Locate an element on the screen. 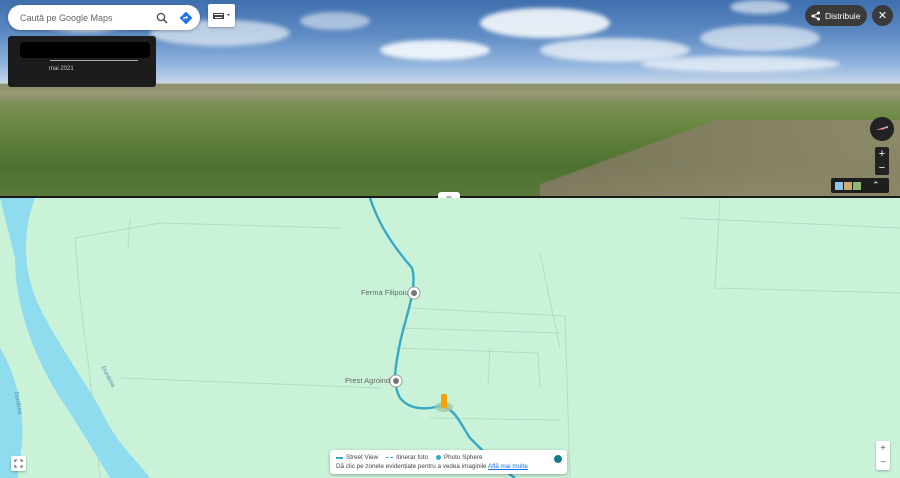  keyboard-icon is located at coordinates (221, 15).